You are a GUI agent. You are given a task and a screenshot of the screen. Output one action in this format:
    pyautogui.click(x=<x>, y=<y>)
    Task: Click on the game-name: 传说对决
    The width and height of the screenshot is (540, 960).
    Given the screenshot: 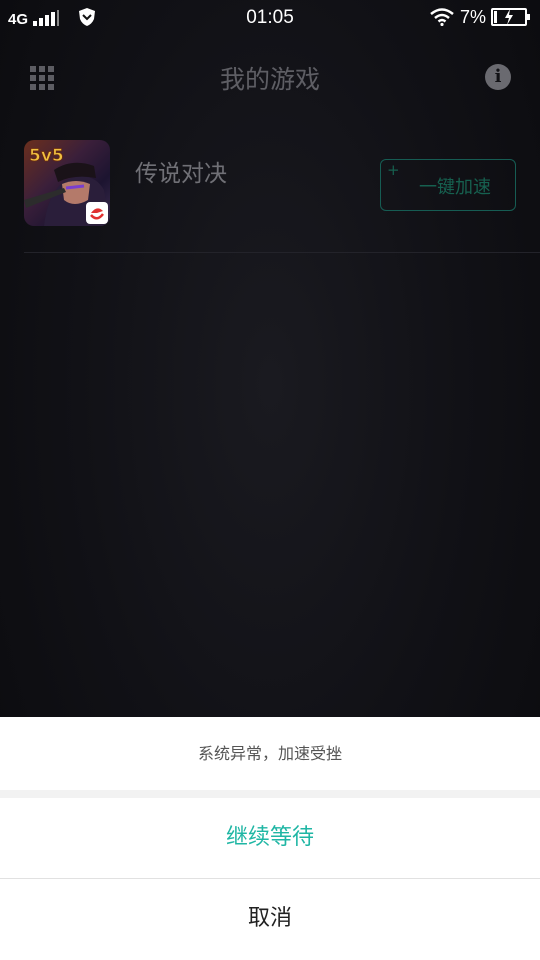 What is the action you would take?
    pyautogui.click(x=181, y=174)
    